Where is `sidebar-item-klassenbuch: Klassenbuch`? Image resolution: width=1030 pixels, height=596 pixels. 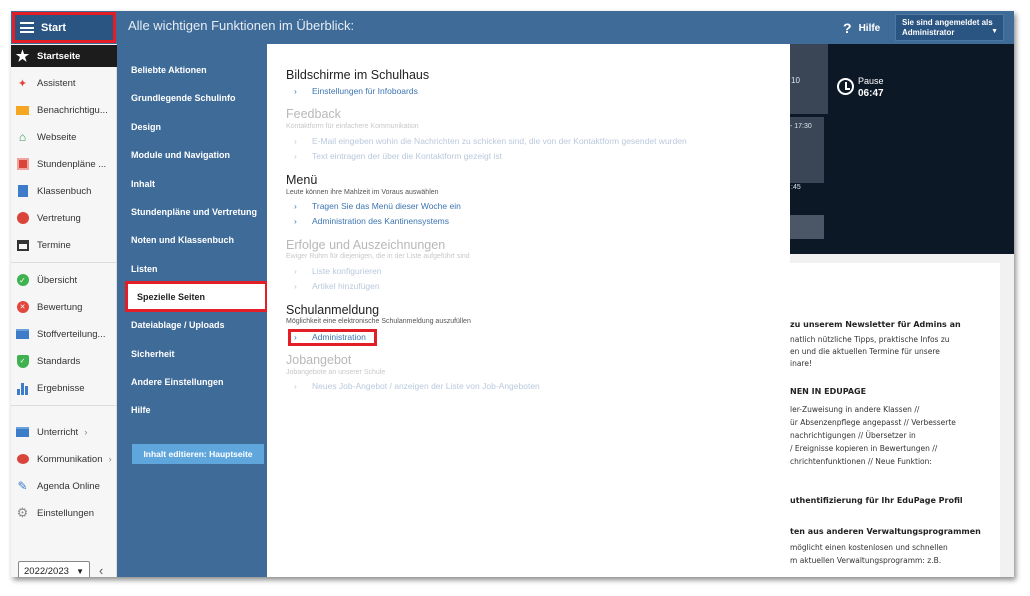 sidebar-item-klassenbuch: Klassenbuch is located at coordinates (64, 191).